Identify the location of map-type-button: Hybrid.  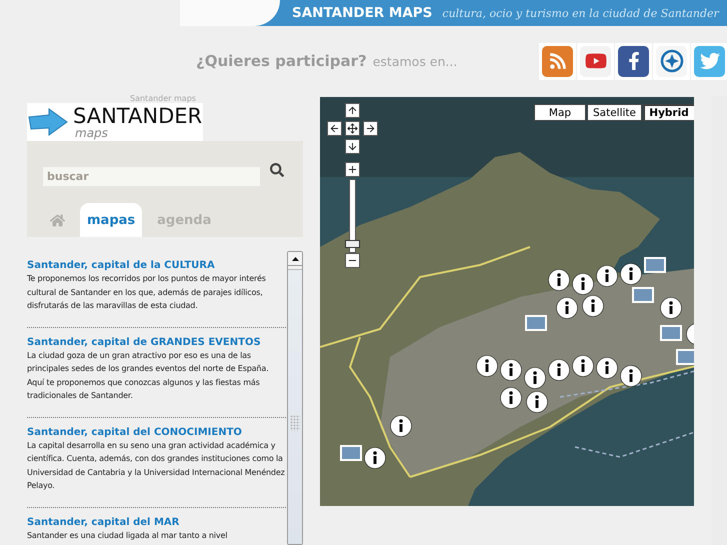
(668, 112).